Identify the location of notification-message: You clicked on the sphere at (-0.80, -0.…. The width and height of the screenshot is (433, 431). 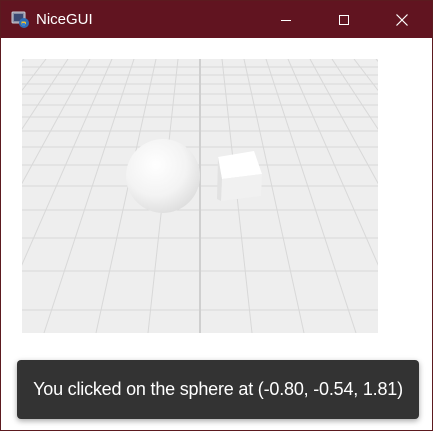
(218, 389).